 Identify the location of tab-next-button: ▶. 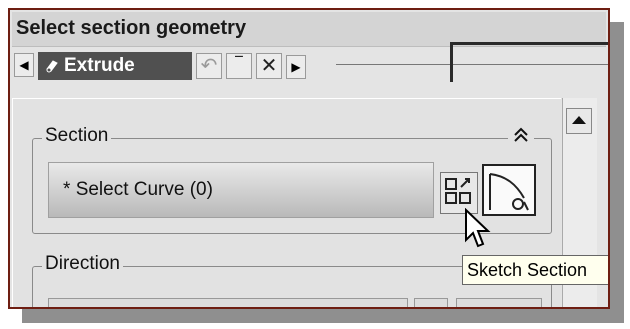
(296, 67).